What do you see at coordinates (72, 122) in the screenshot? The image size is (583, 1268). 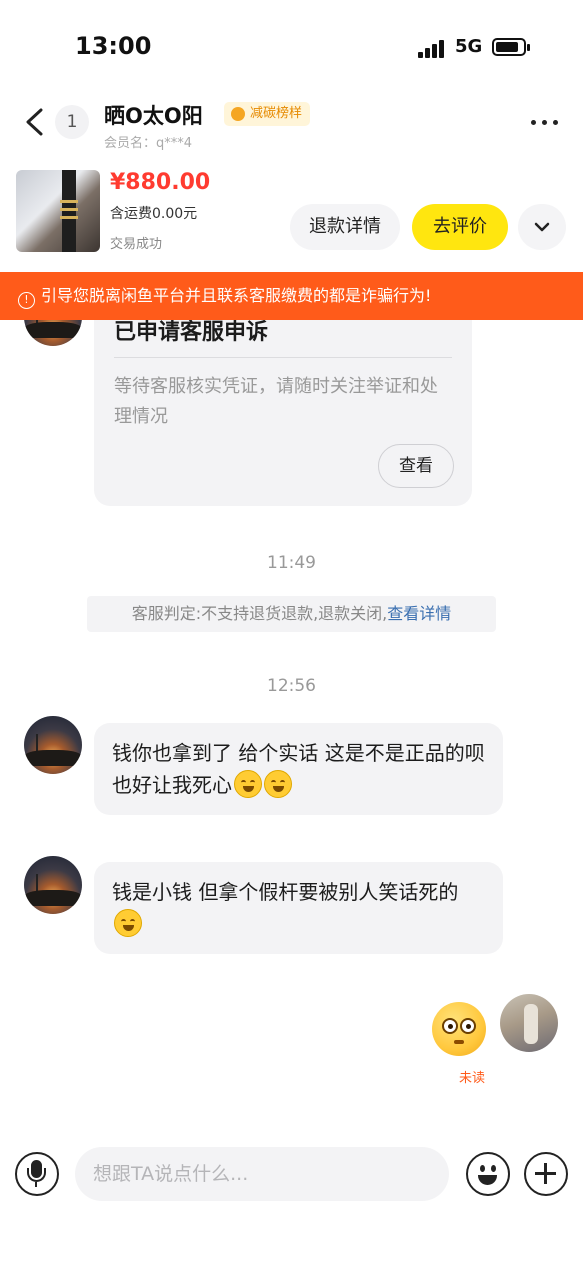 I see `unread-count: 1` at bounding box center [72, 122].